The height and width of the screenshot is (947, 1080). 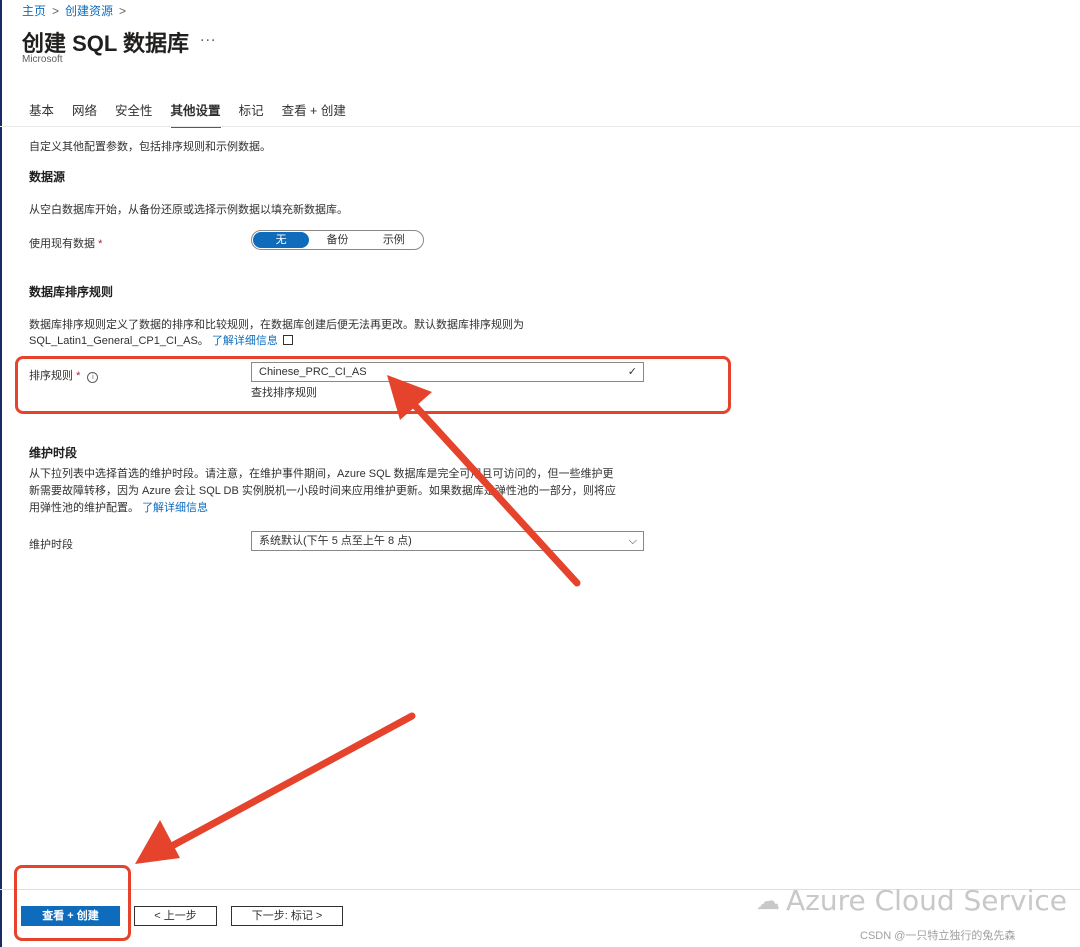 I want to click on arrow-to-collation, so click(x=484, y=481).